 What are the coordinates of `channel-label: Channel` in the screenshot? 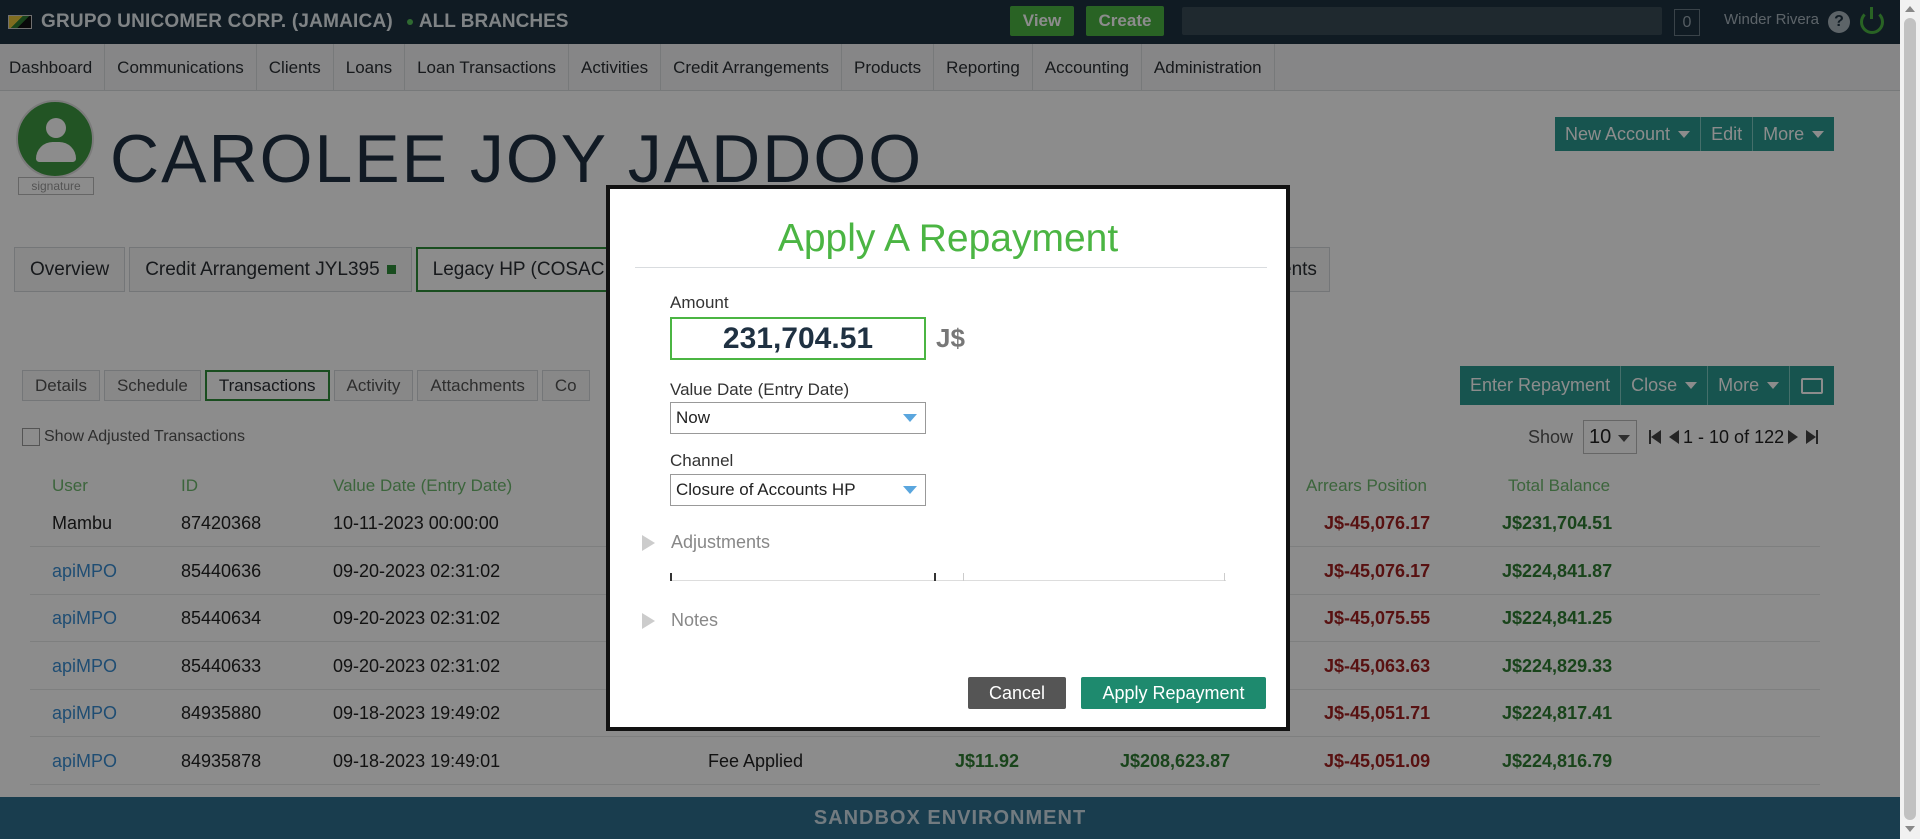 It's located at (702, 460).